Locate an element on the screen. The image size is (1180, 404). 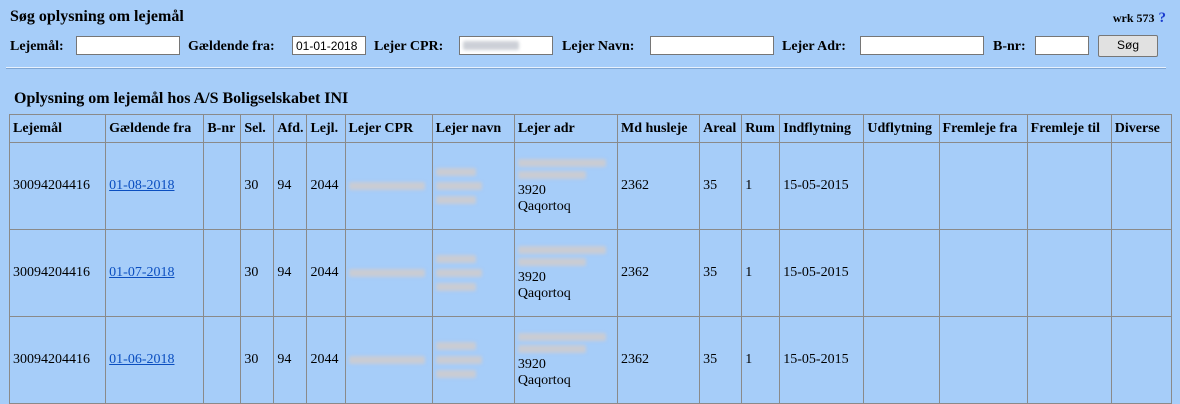
lejer-cpr-input is located at coordinates (506, 45).